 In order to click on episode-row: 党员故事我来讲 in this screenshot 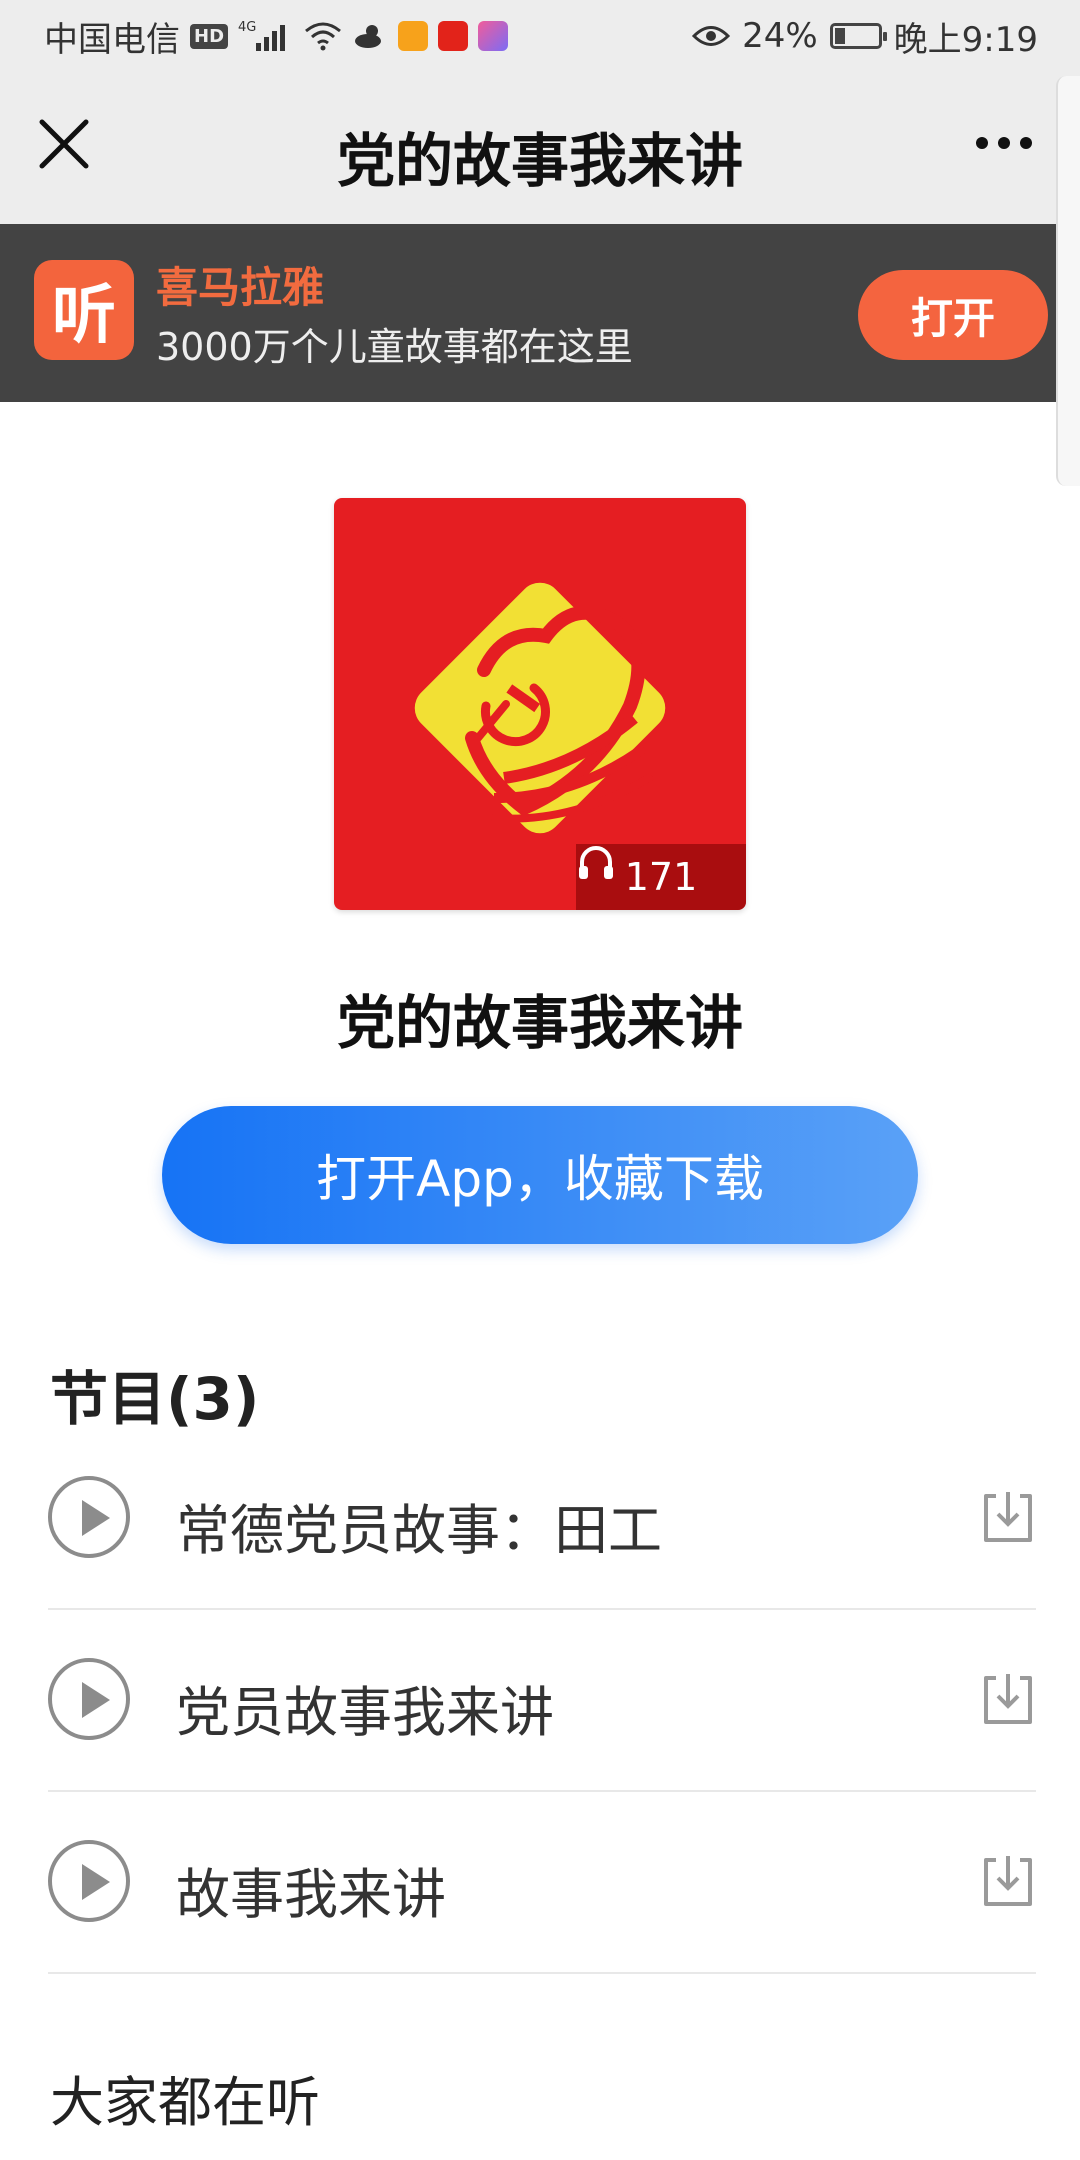, I will do `click(542, 1701)`.